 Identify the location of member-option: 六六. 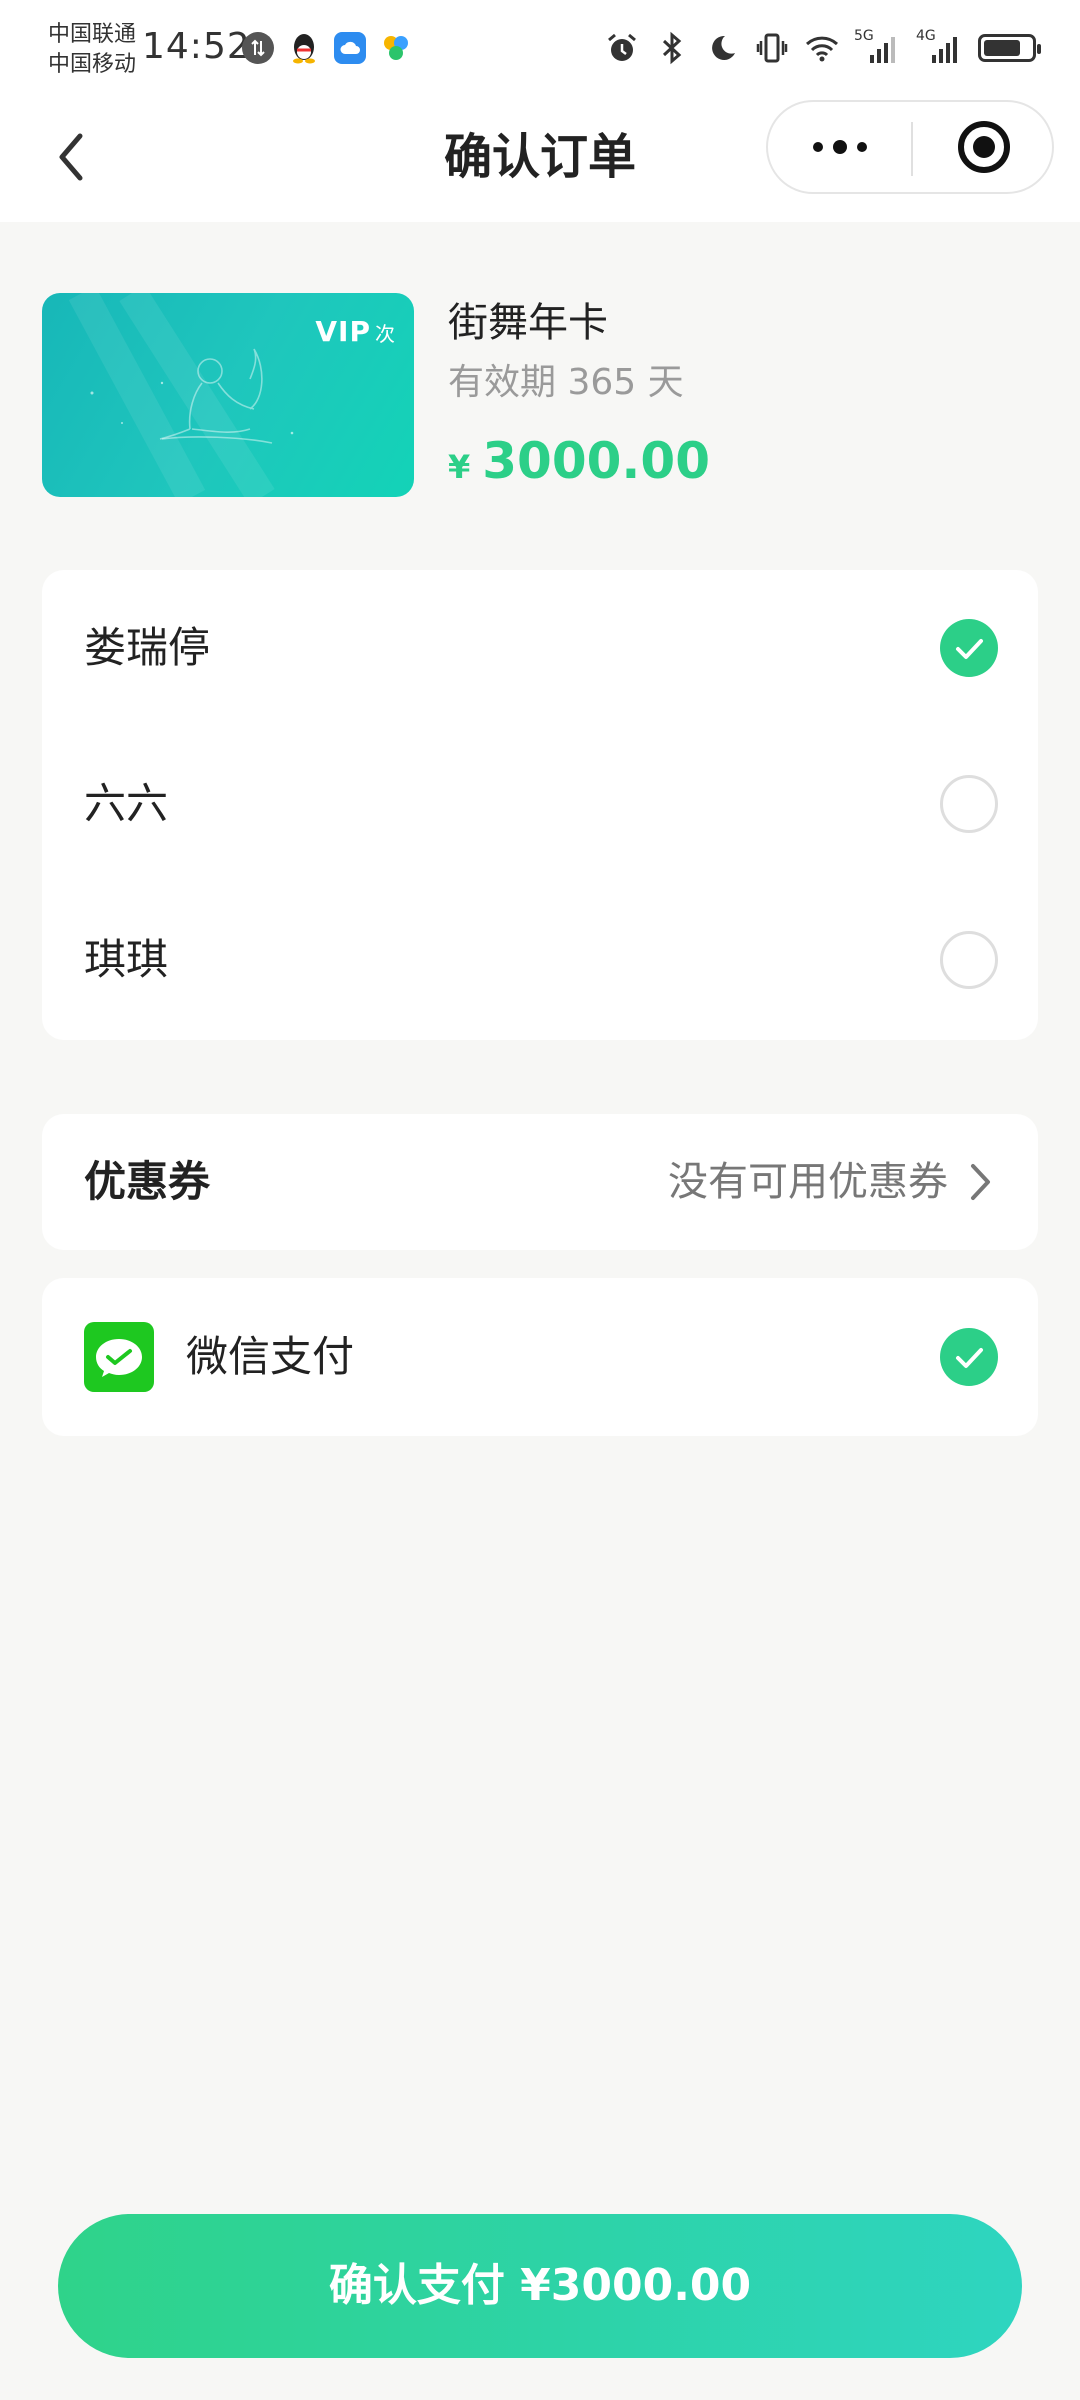
(540, 804).